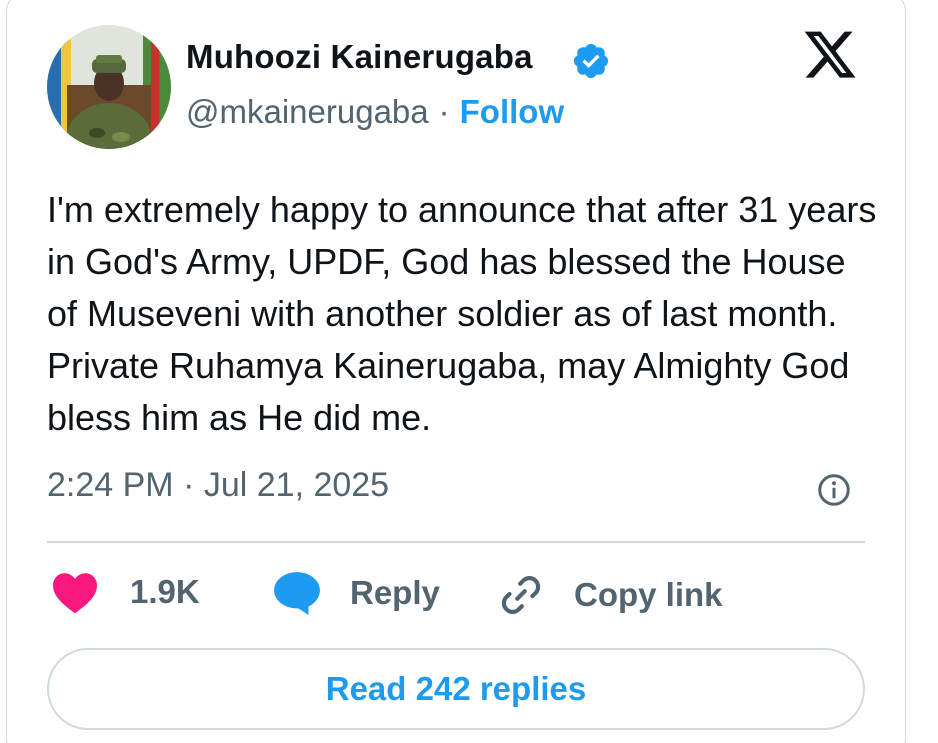 This screenshot has height=743, width=938. I want to click on reply-label: Reply, so click(395, 592).